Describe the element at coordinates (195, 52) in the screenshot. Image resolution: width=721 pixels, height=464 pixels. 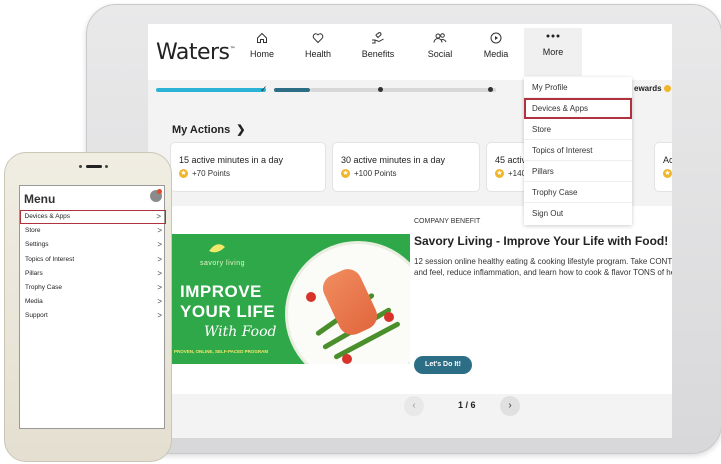
I see `waters-logo: Waters™` at that location.